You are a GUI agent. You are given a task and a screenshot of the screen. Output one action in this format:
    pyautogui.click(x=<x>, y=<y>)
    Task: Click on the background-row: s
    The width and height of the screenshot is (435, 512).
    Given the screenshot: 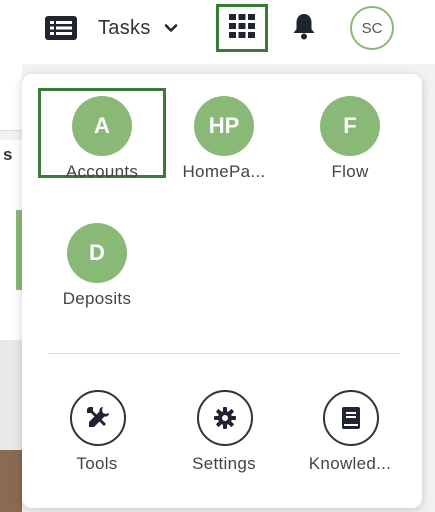 What is the action you would take?
    pyautogui.click(x=11, y=160)
    